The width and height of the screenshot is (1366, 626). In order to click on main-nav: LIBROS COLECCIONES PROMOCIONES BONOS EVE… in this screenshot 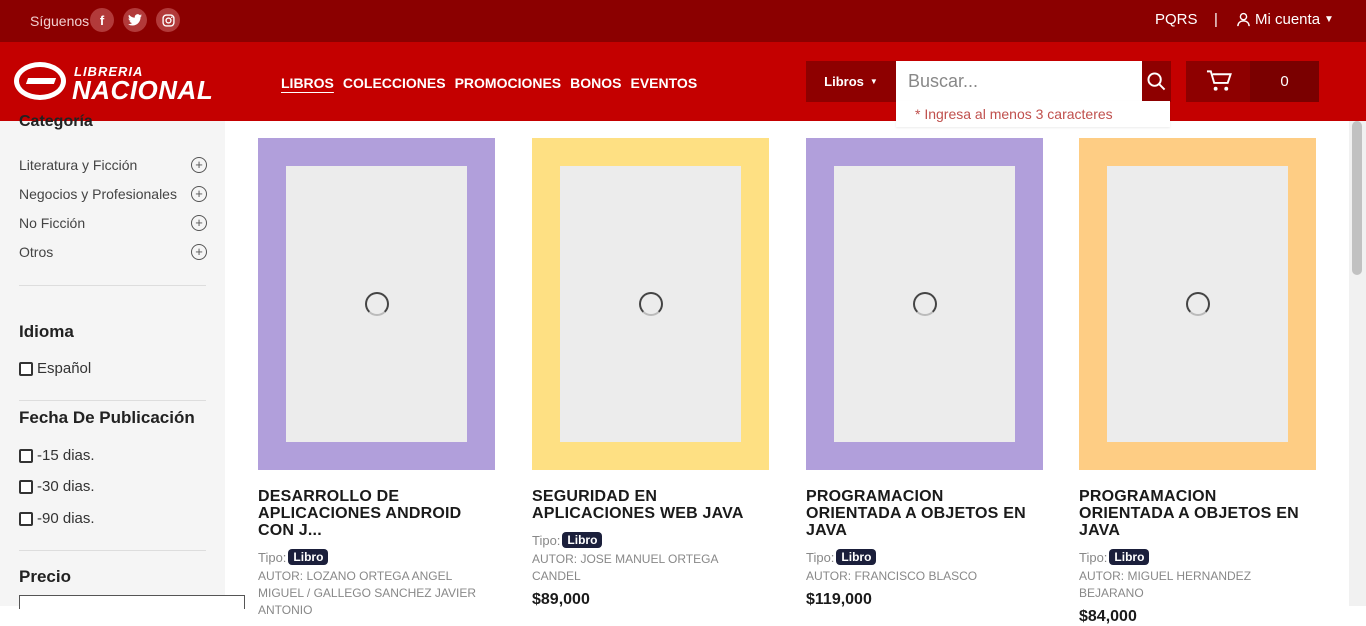, I will do `click(489, 83)`.